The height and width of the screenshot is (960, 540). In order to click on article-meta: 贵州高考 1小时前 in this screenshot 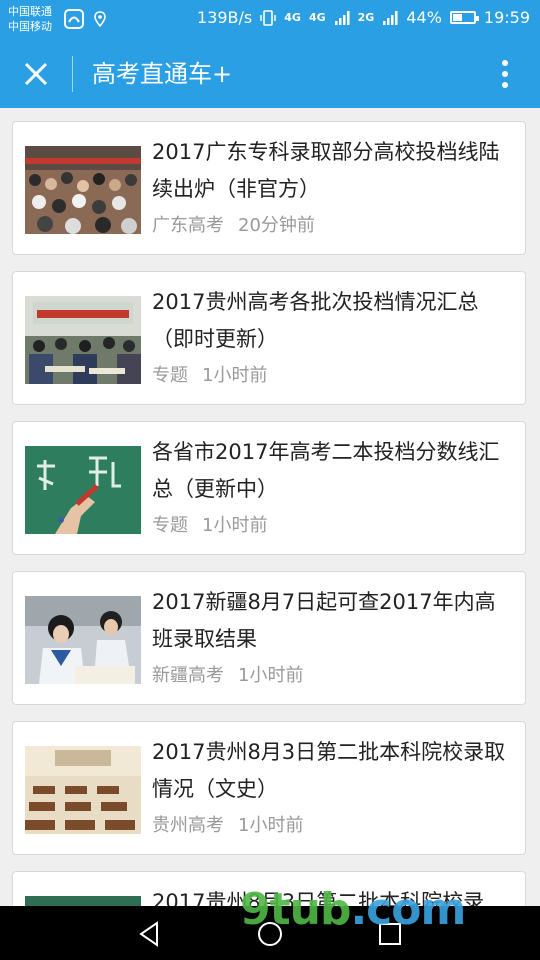, I will do `click(227, 824)`.